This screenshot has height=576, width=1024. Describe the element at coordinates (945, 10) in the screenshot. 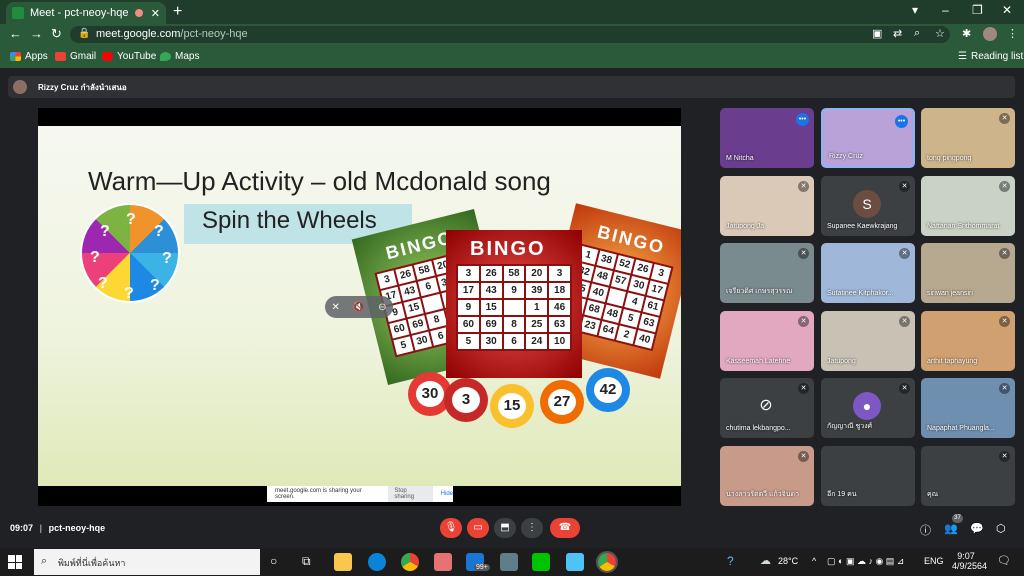

I see `minimize-button: –` at that location.